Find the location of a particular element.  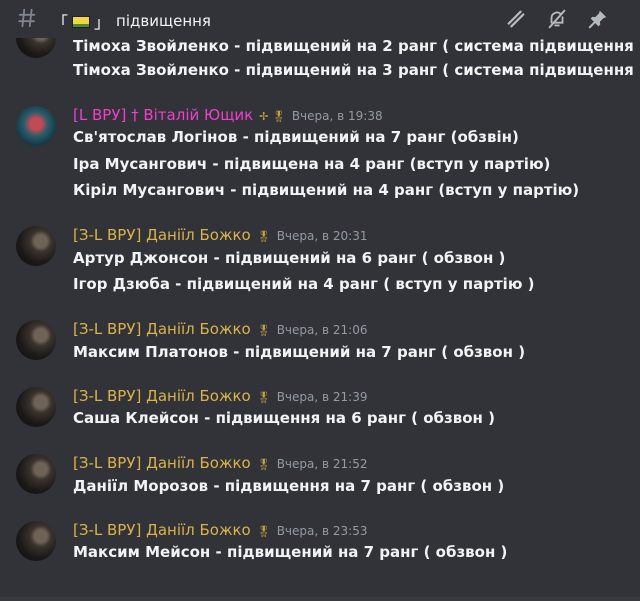

mute-bell-icon is located at coordinates (557, 19).